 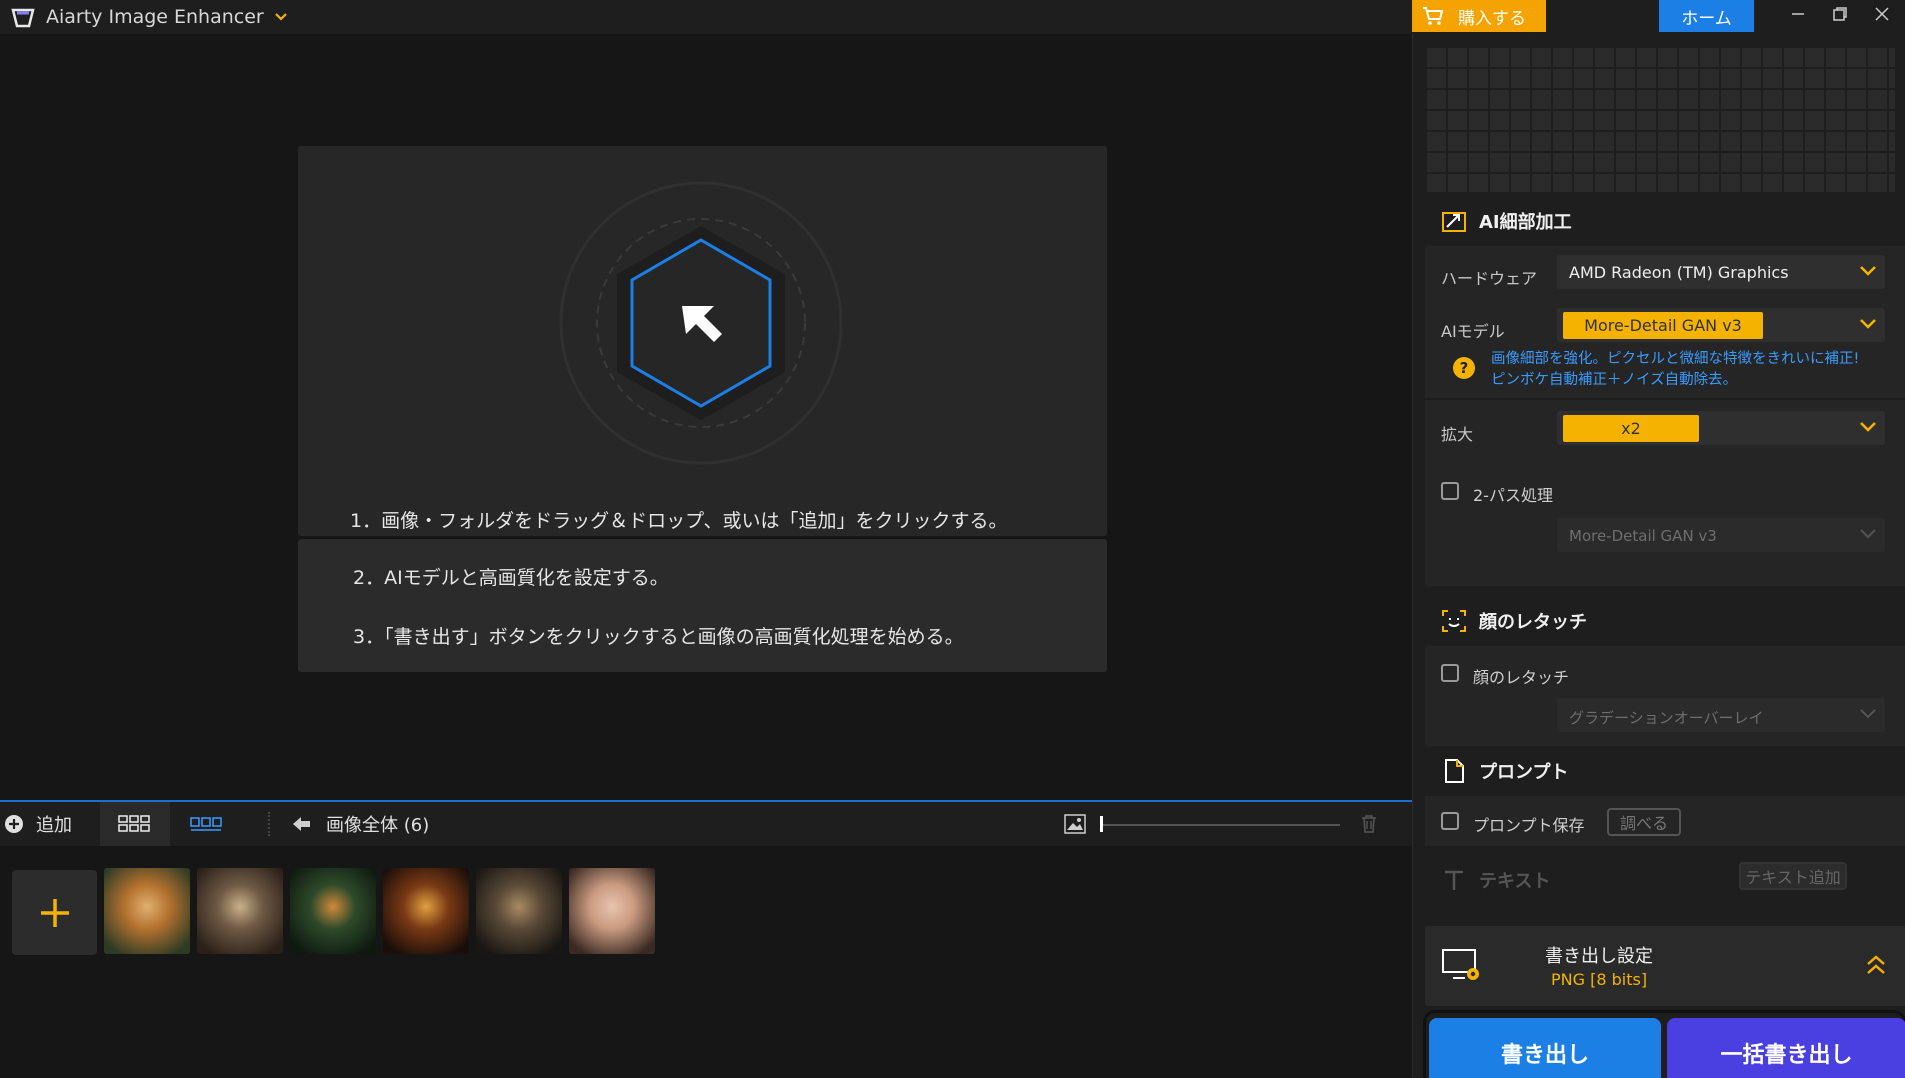 I want to click on add-button: 追加, so click(x=38, y=824).